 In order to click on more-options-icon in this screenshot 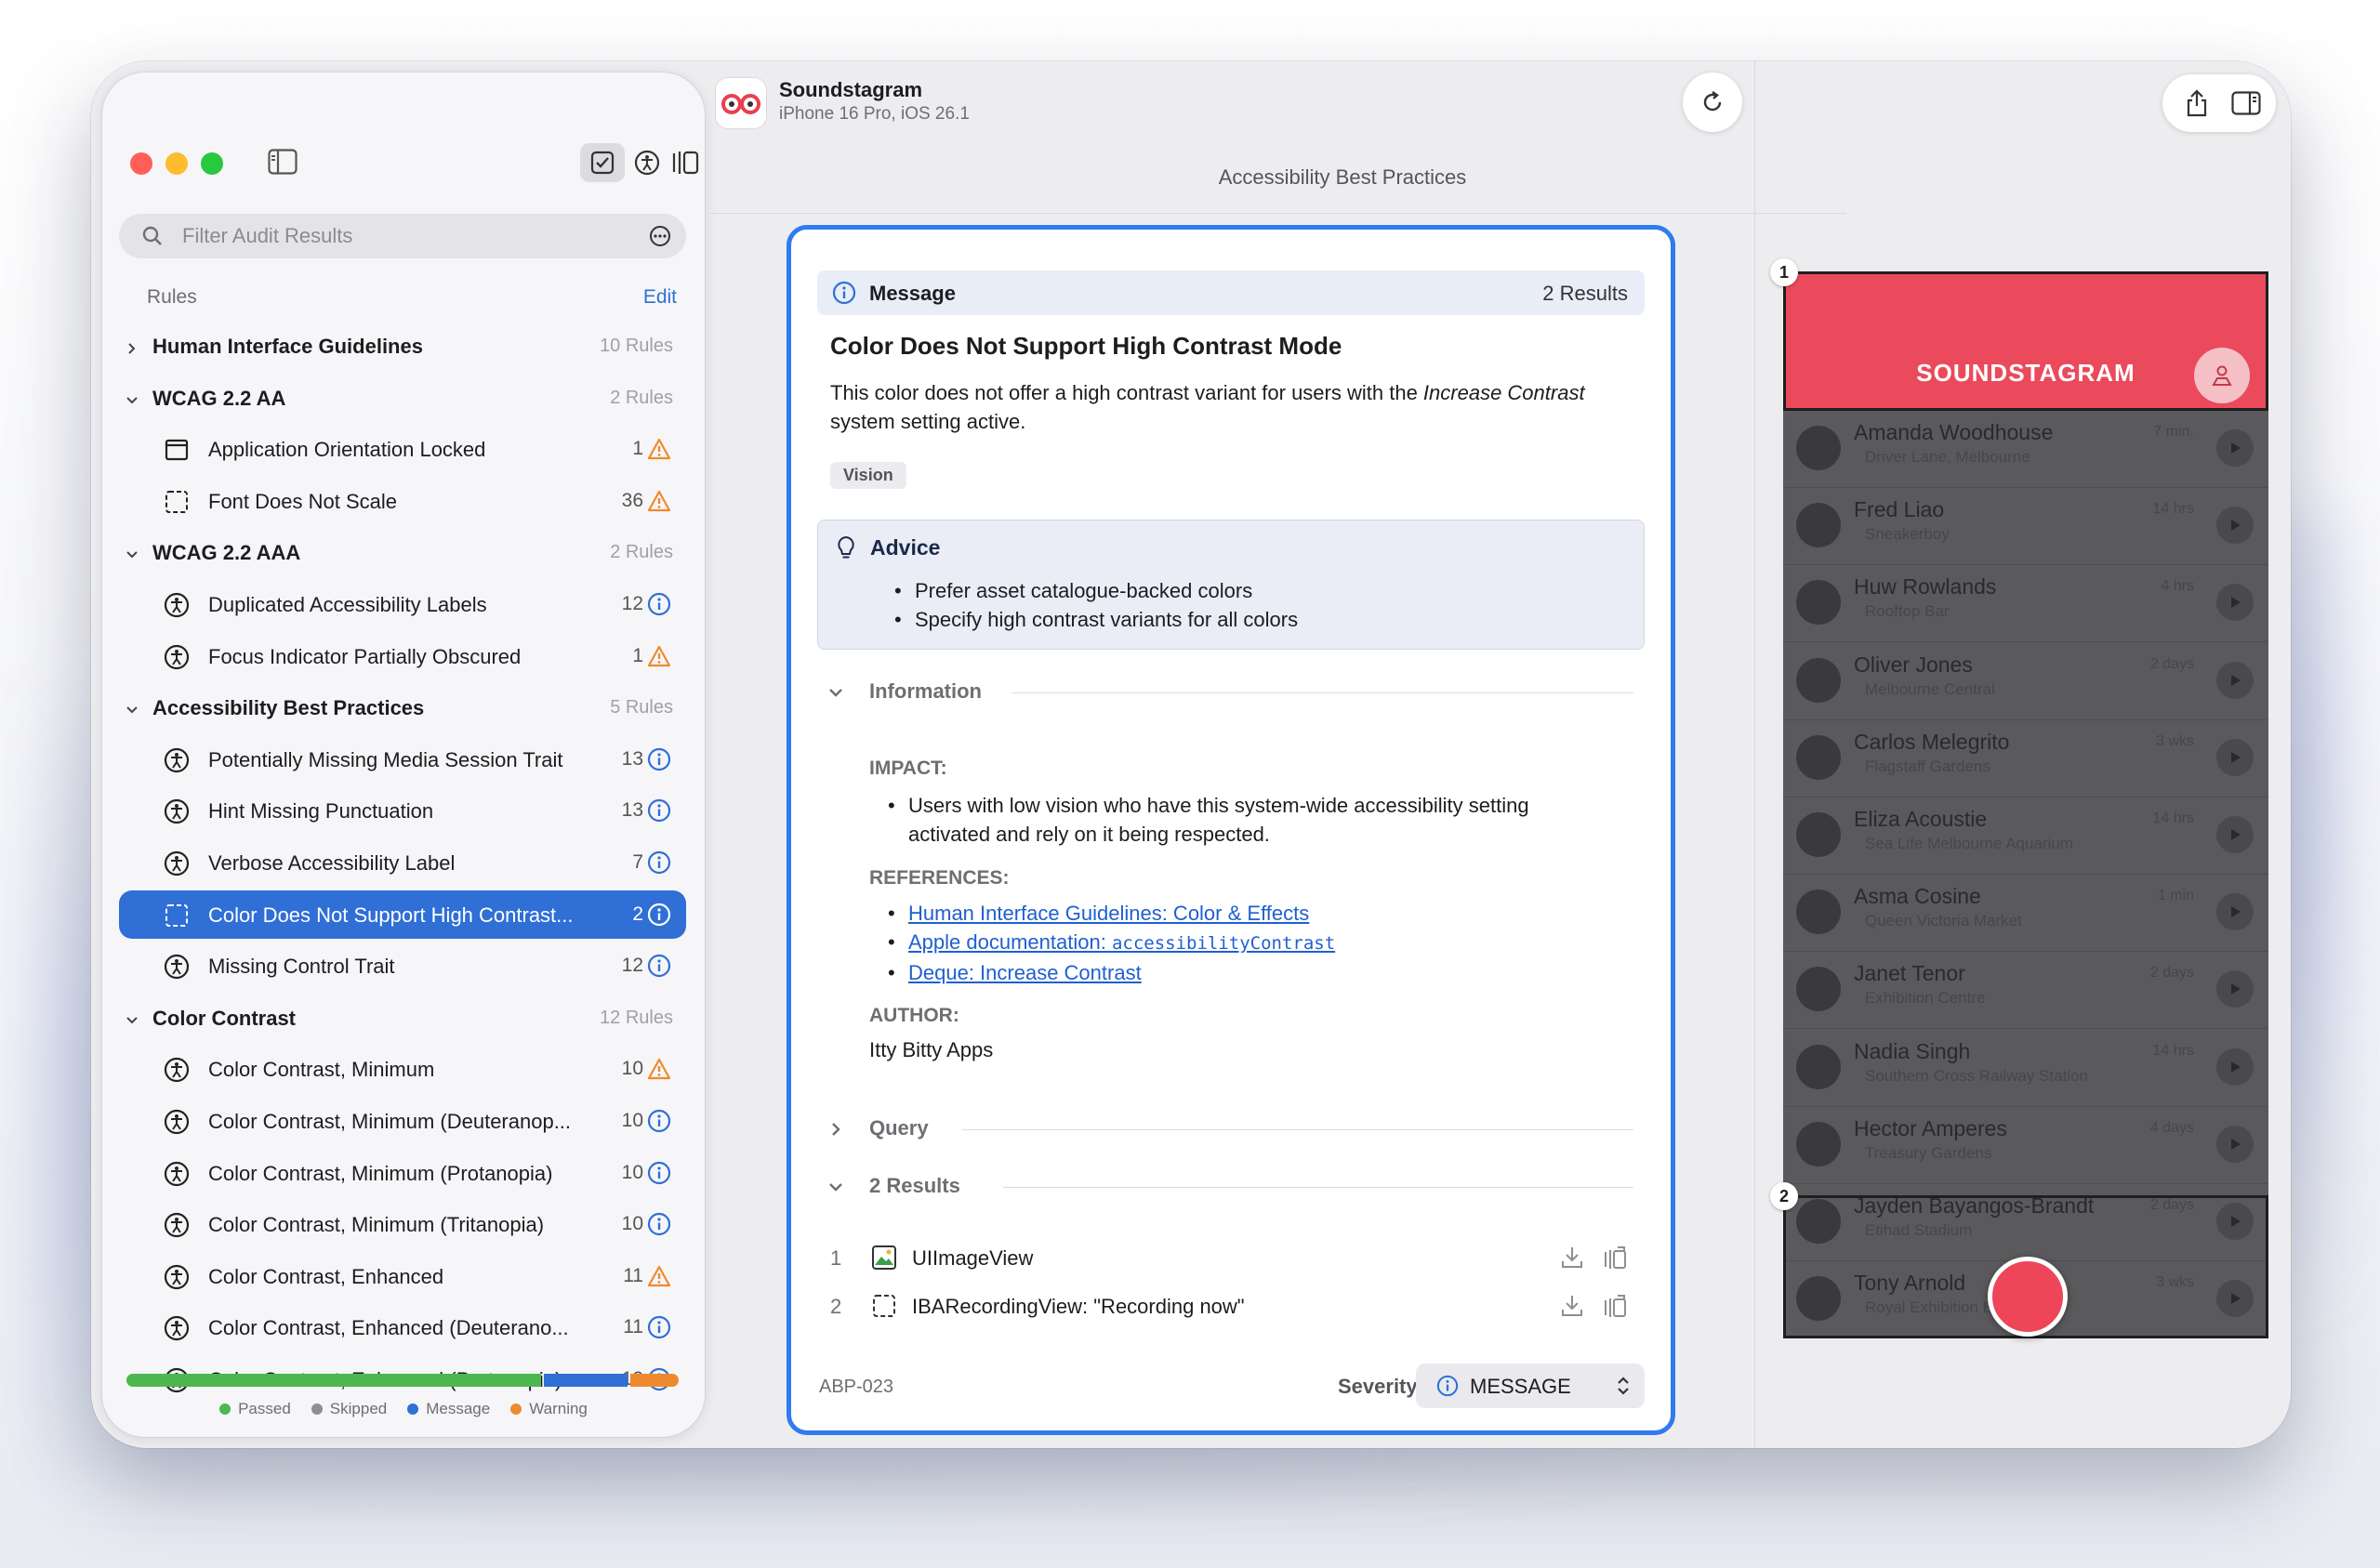, I will do `click(660, 239)`.